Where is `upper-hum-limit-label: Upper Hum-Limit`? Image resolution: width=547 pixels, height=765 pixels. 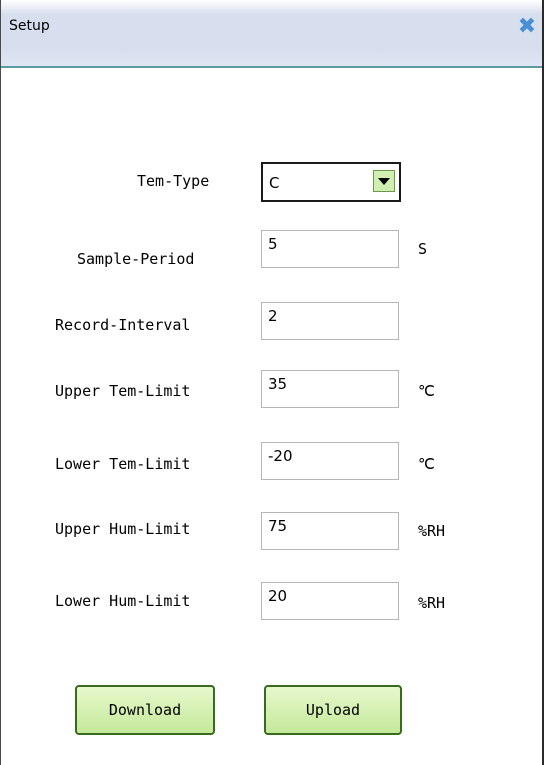 upper-hum-limit-label: Upper Hum-Limit is located at coordinates (123, 529).